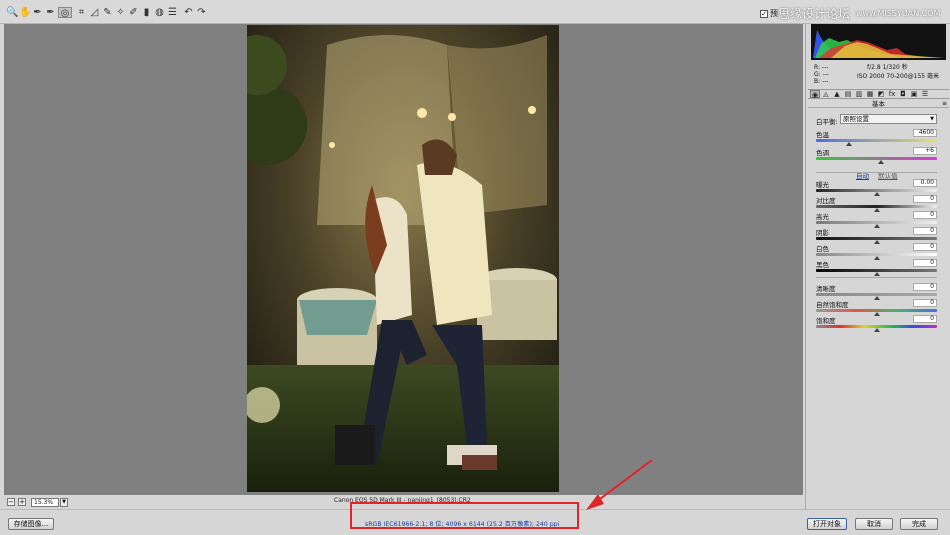 Image resolution: width=950 pixels, height=535 pixels. I want to click on slider-thumb-contrast, so click(876, 210).